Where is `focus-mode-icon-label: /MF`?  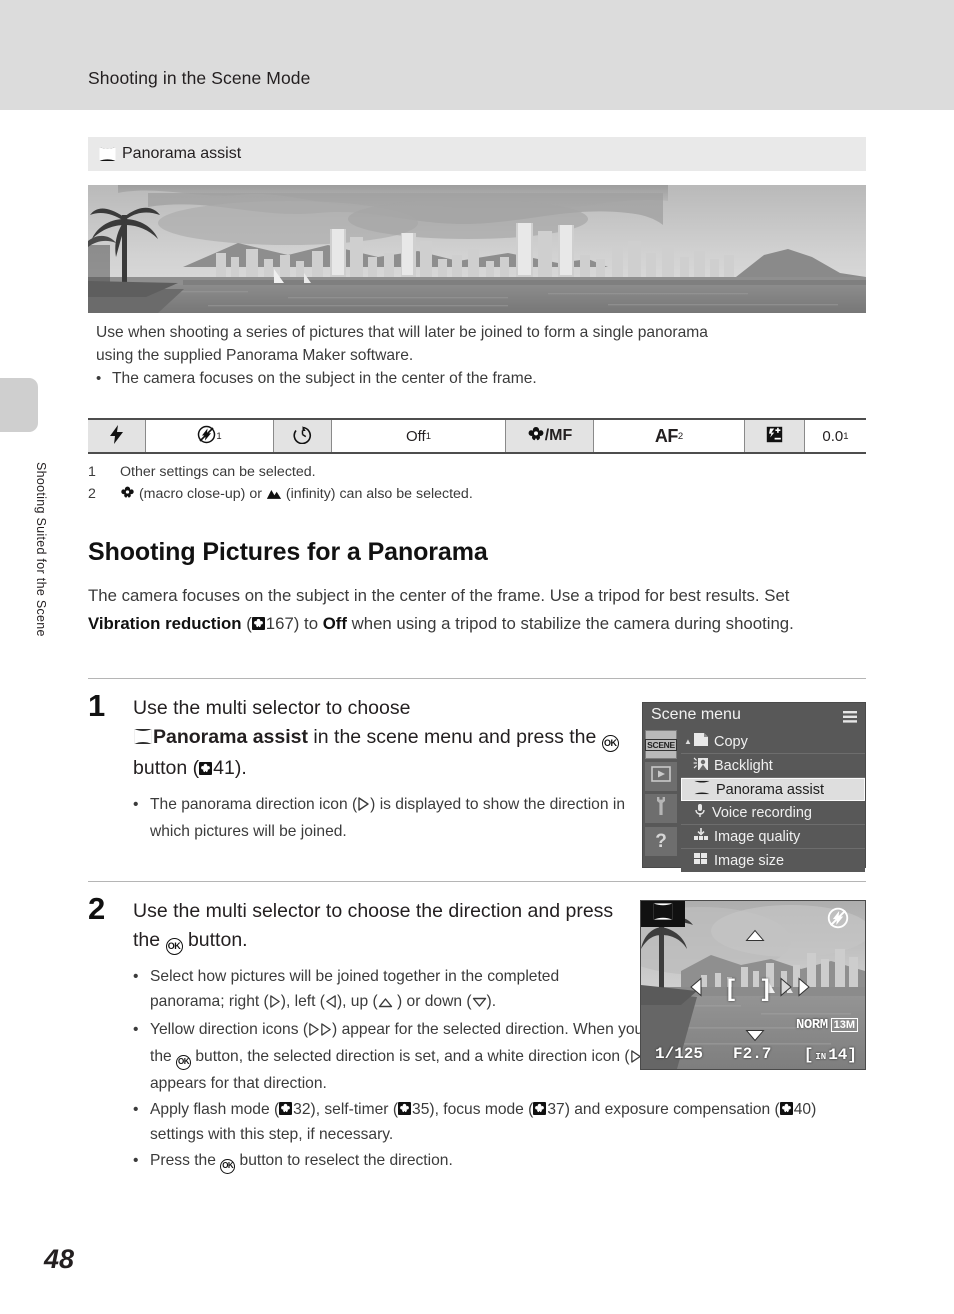
focus-mode-icon-label: /MF is located at coordinates (558, 435).